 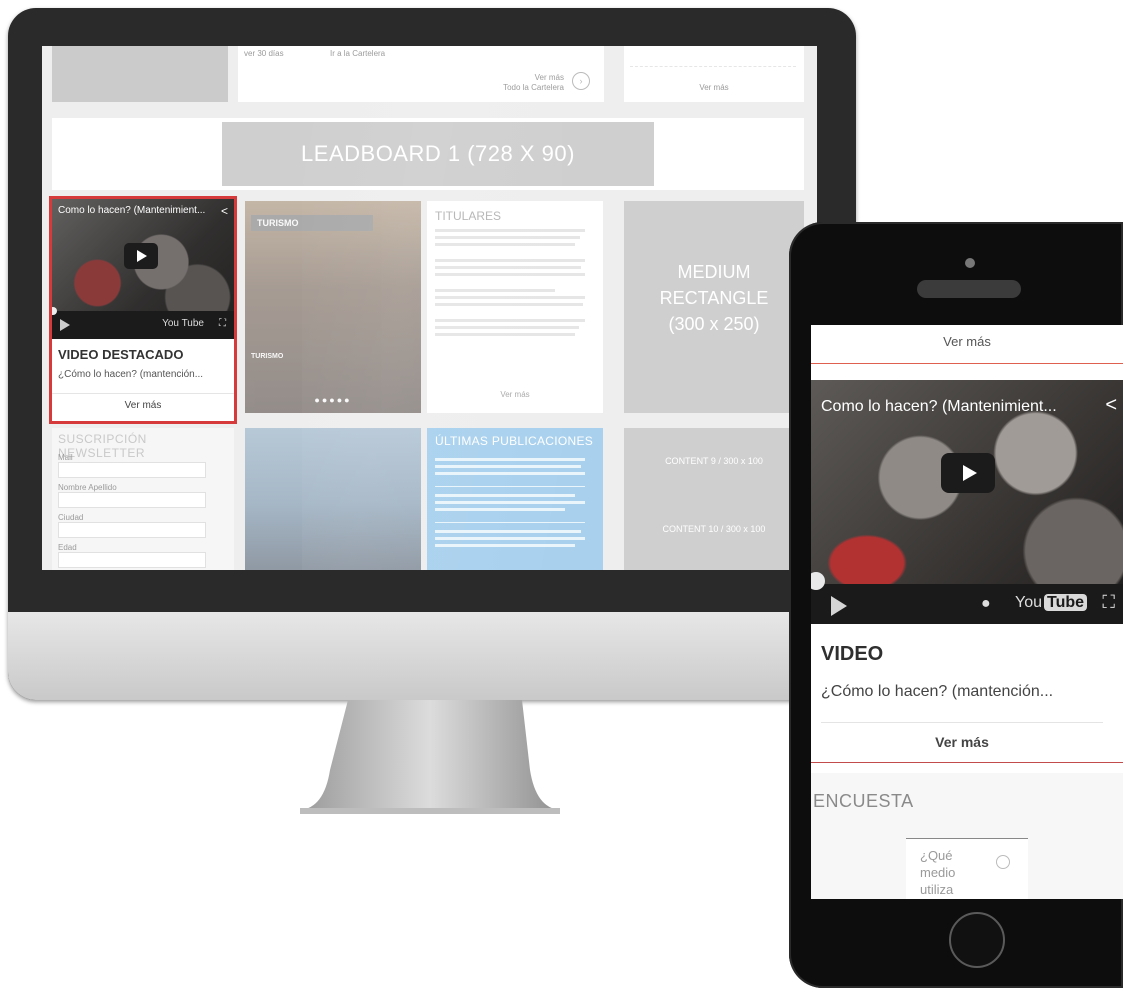 What do you see at coordinates (515, 394) in the screenshot?
I see `titulares-more-link: Ver más` at bounding box center [515, 394].